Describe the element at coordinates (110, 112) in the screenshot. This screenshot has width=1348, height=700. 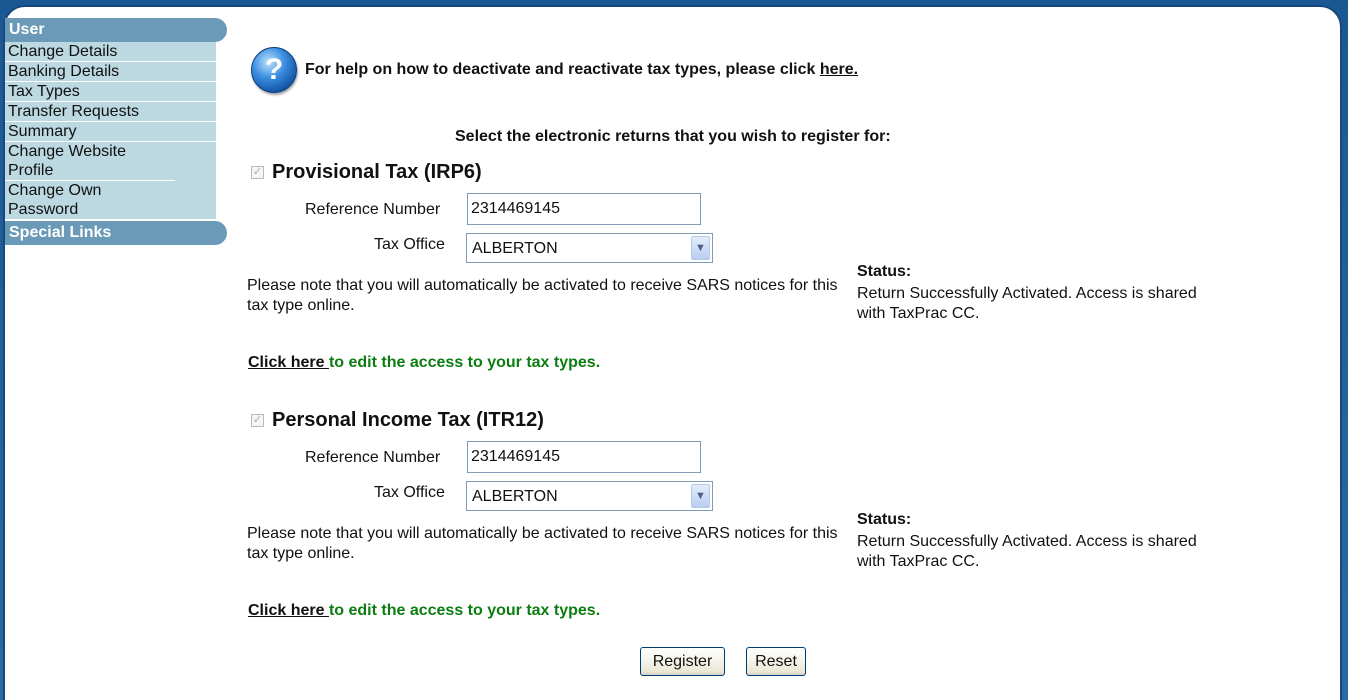
I see `sidebar-item-transfer-requests: Transfer Requests` at that location.